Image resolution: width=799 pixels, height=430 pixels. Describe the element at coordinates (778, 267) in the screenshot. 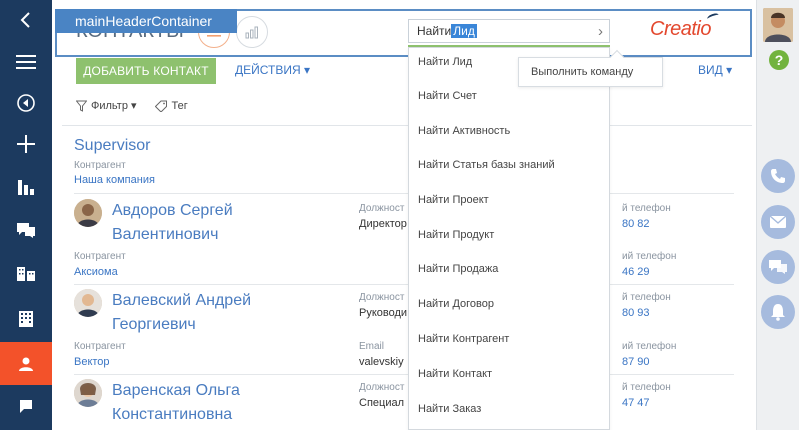

I see `chat-icon` at that location.